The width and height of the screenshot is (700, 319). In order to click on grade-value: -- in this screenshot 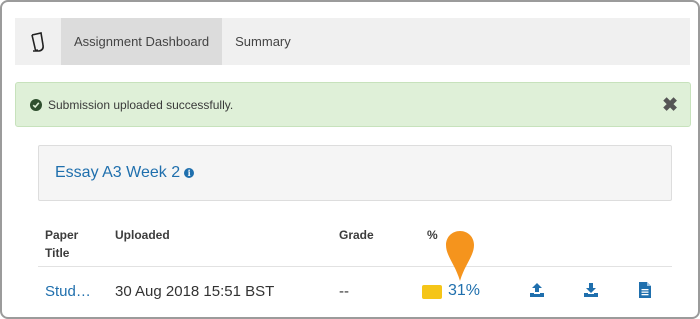, I will do `click(344, 291)`.